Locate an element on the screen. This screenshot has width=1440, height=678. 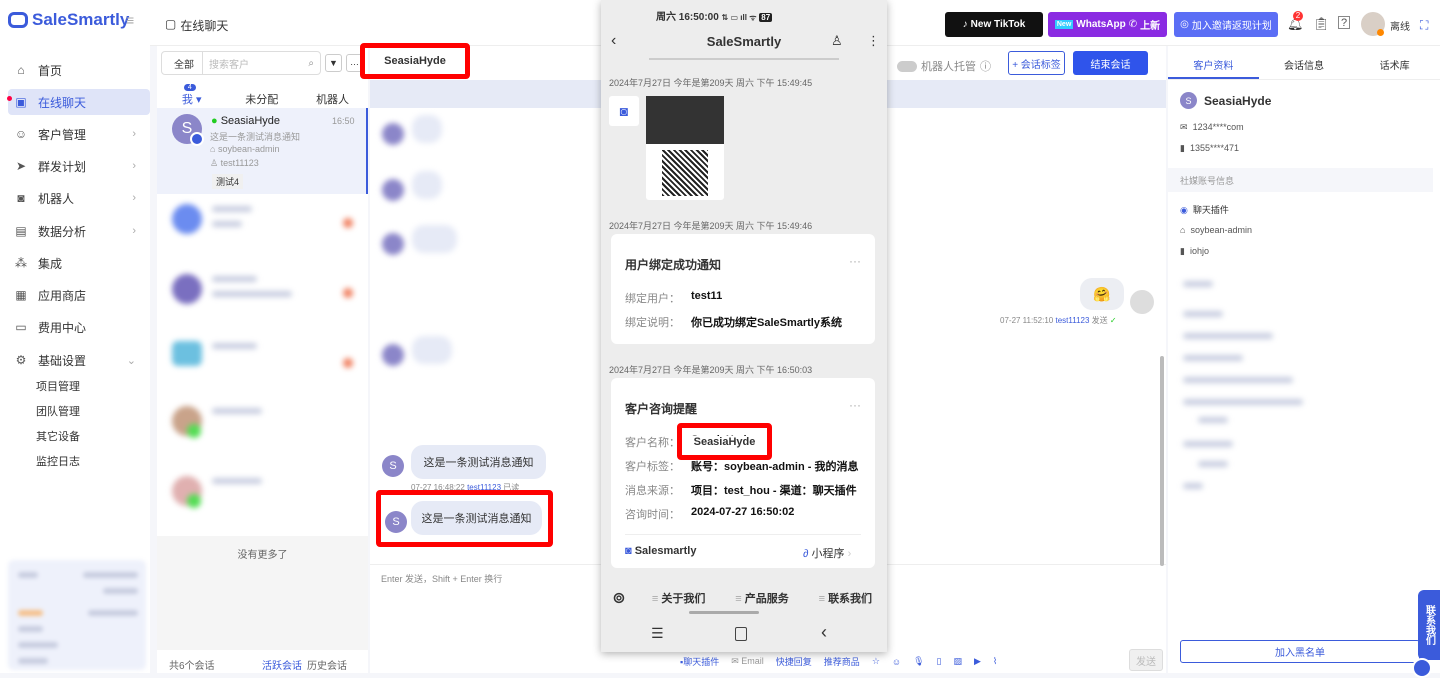
sidebar-item-integration: ⁂ 集成 is located at coordinates (79, 263).